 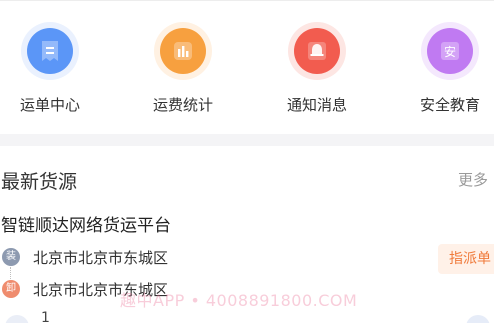 I want to click on next-card-badge, so click(x=478, y=319).